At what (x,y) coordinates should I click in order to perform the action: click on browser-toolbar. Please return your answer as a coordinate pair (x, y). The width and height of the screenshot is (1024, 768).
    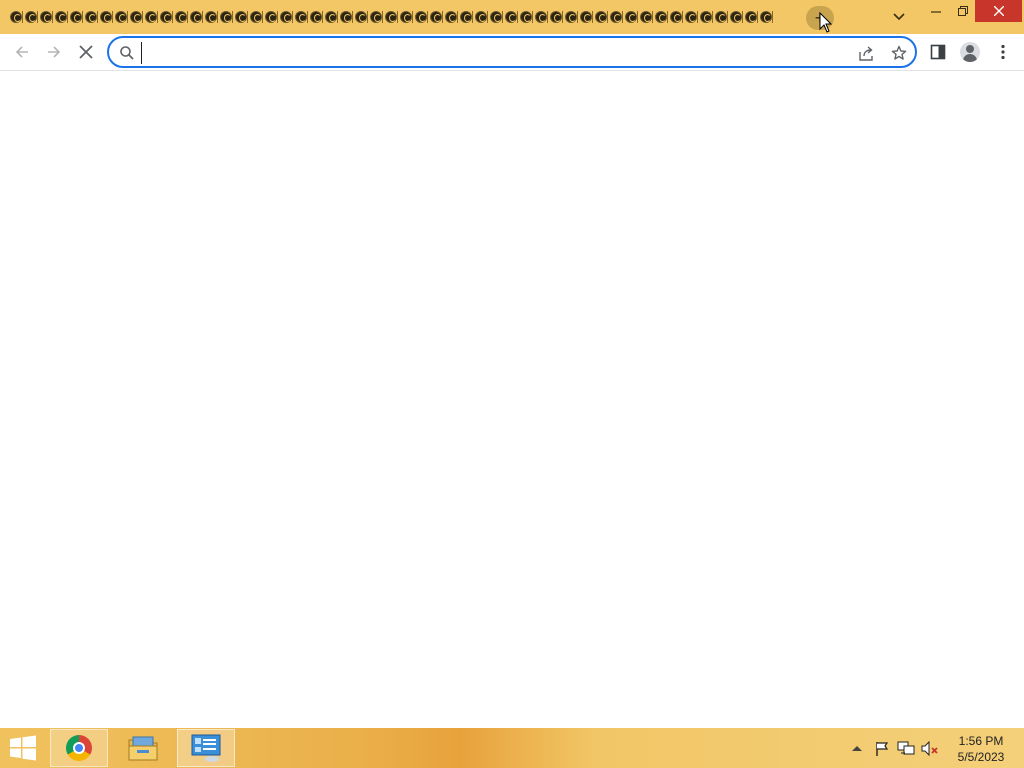
    Looking at the image, I should click on (512, 52).